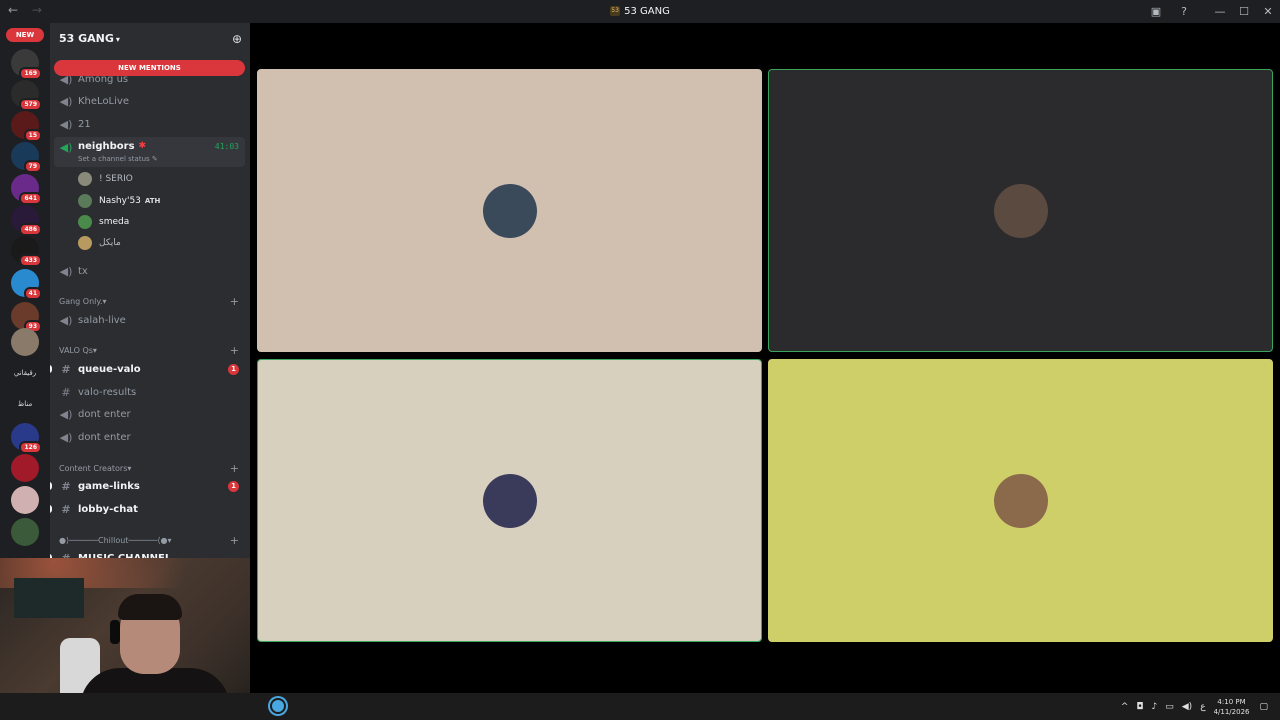 This screenshot has width=1280, height=720. Describe the element at coordinates (26, 64) in the screenshot. I see `server-icon: 169` at that location.